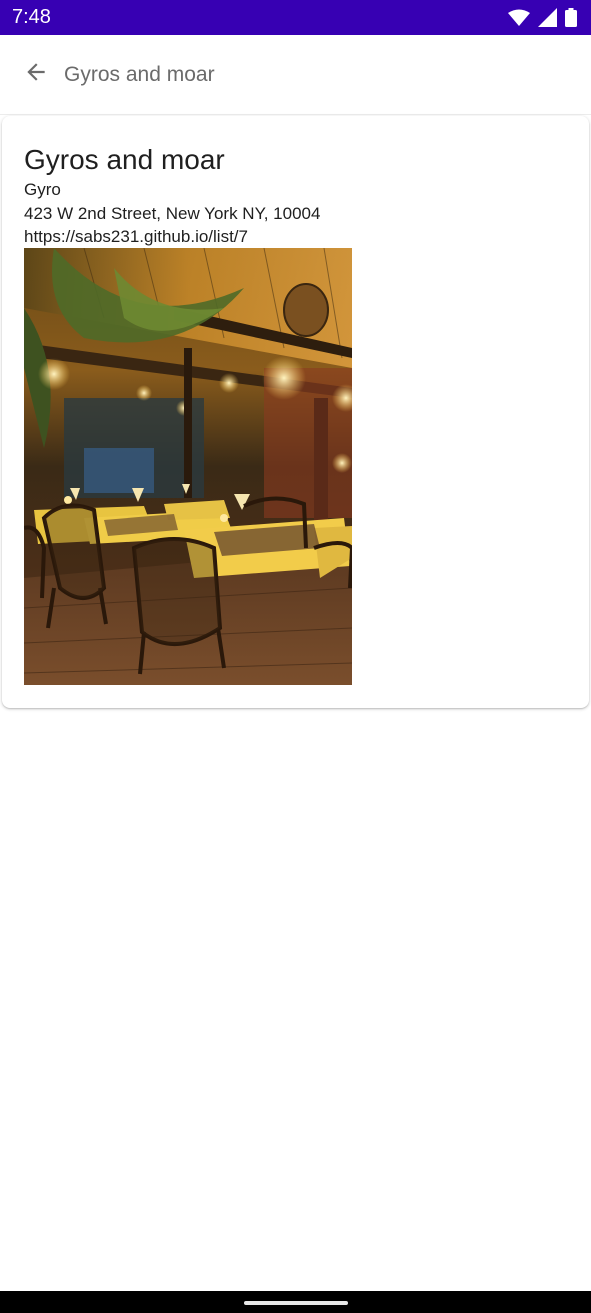 This screenshot has width=591, height=1313. What do you see at coordinates (547, 17) in the screenshot?
I see `cell-signal-icon` at bounding box center [547, 17].